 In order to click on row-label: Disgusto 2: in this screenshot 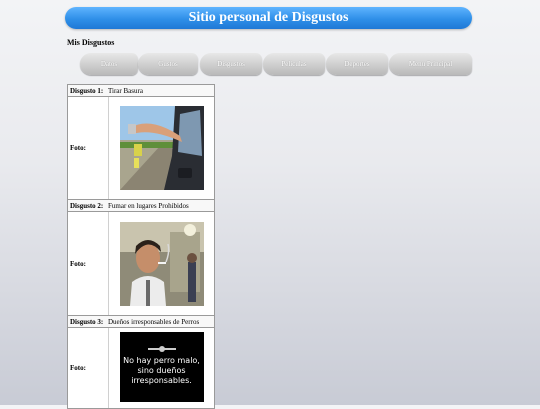, I will do `click(87, 205)`.